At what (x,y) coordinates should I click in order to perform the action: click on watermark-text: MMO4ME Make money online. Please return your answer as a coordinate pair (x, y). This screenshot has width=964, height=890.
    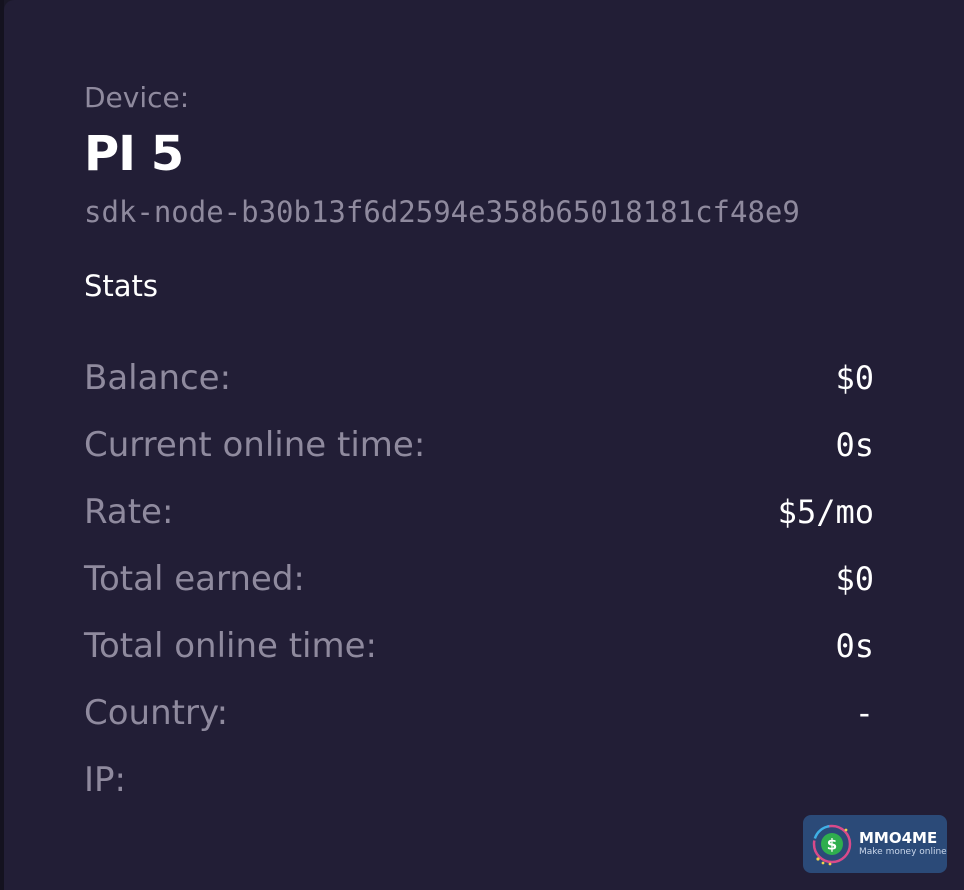
    Looking at the image, I should click on (903, 844).